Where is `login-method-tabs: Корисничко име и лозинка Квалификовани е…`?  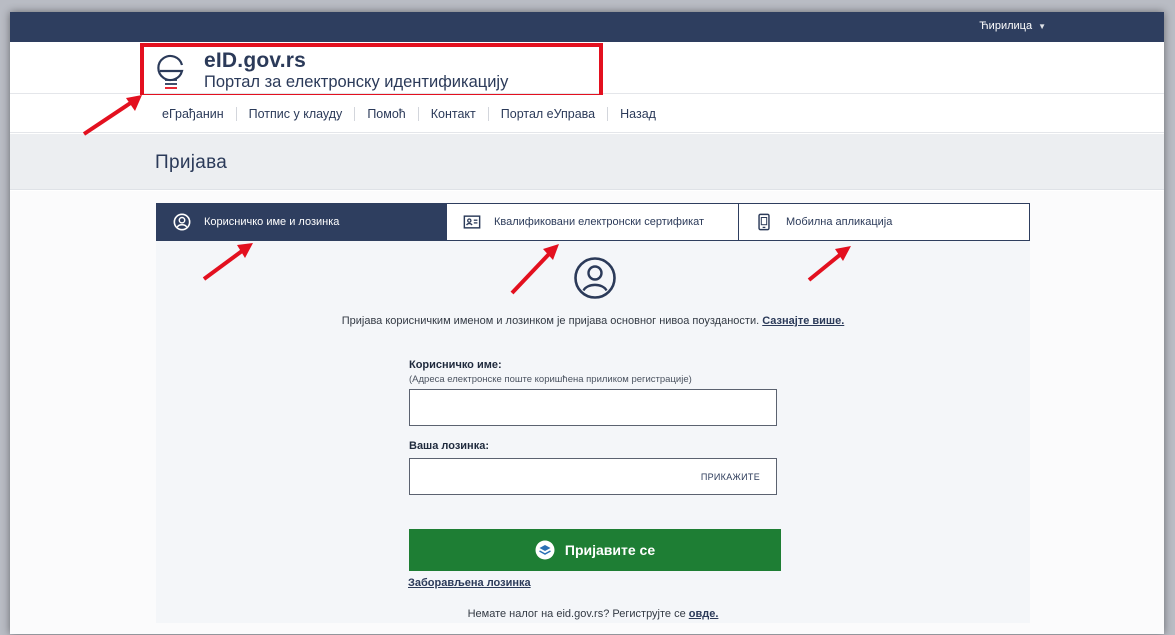
login-method-tabs: Корисничко име и лозинка Квалификовани е… is located at coordinates (593, 222).